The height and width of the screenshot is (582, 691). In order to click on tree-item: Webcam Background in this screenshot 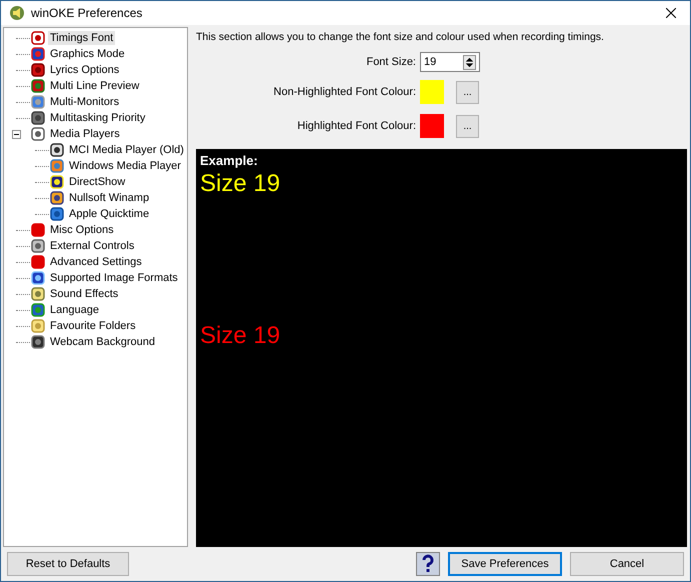, I will do `click(102, 342)`.